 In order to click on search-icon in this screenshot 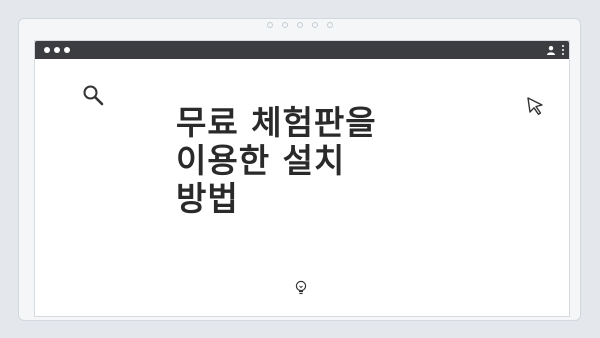, I will do `click(93, 95)`.